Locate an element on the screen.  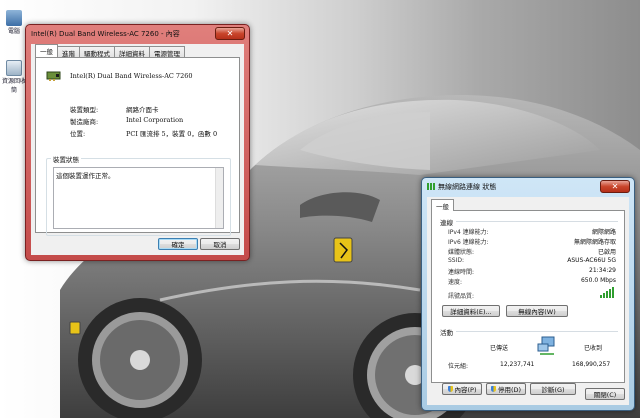
status-key: 速度: is located at coordinates (455, 282).